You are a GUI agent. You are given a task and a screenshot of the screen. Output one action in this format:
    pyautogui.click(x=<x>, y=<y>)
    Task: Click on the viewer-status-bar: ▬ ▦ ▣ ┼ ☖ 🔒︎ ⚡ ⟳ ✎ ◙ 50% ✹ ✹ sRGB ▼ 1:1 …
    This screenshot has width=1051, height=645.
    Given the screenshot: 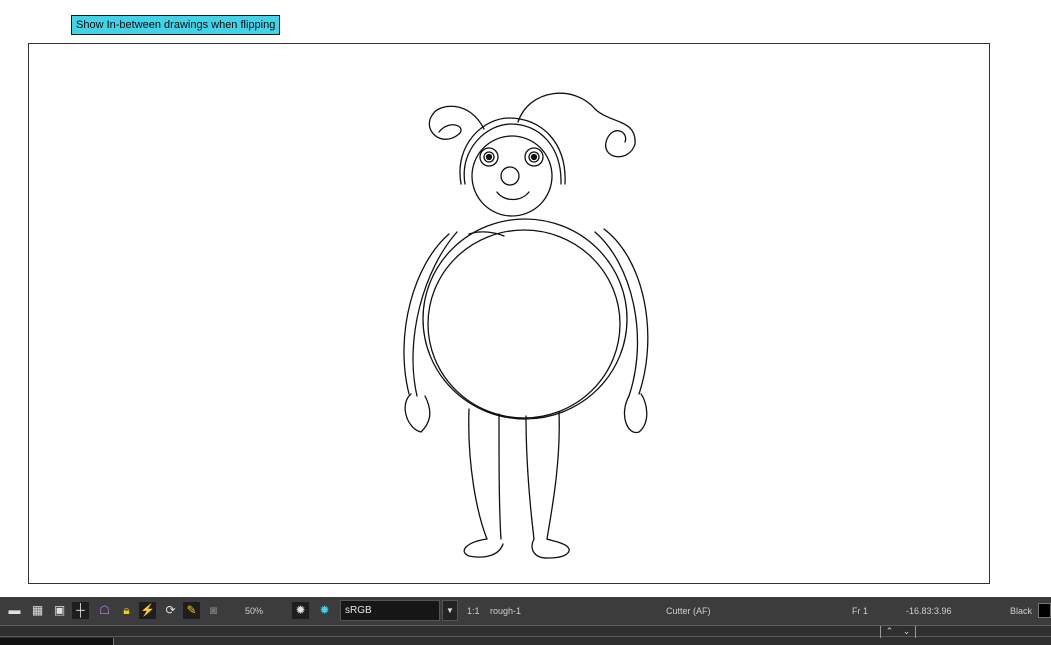 What is the action you would take?
    pyautogui.click(x=525, y=611)
    